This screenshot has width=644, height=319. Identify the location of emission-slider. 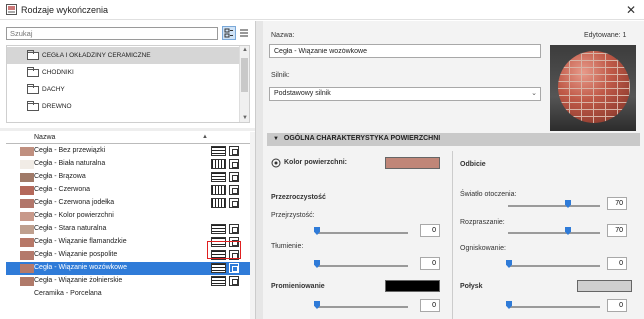
(362, 307).